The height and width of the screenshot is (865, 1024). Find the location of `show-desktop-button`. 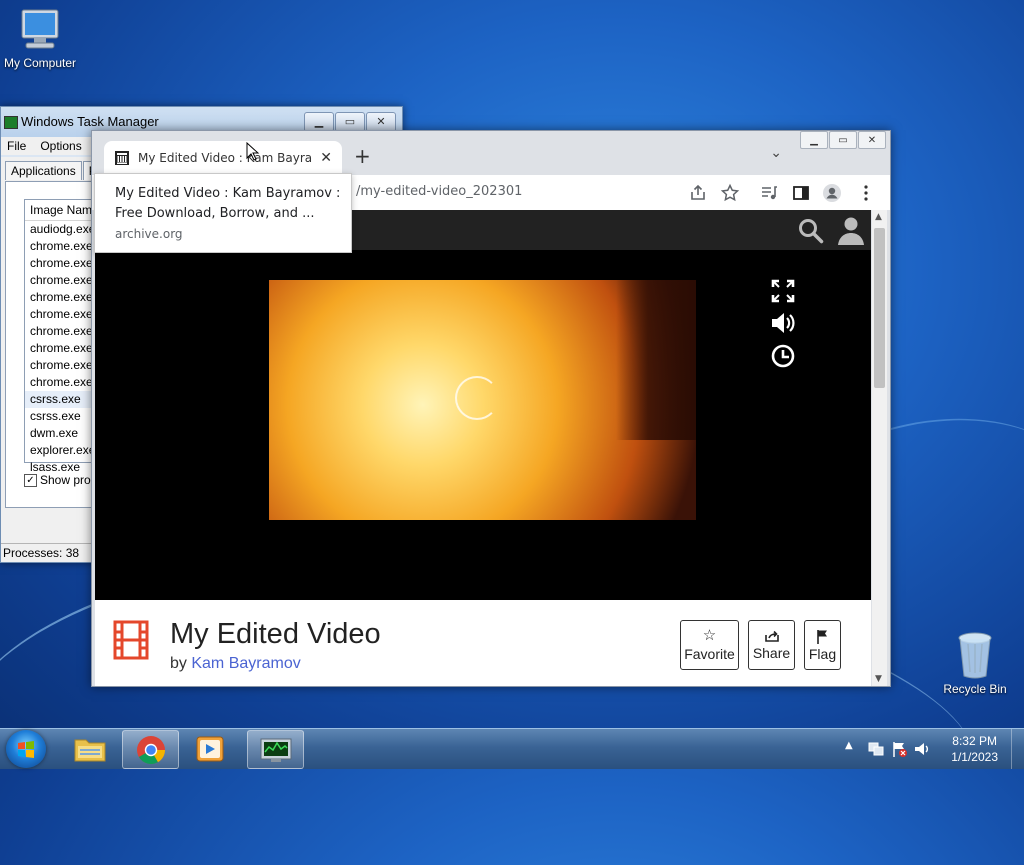

show-desktop-button is located at coordinates (1017, 749).